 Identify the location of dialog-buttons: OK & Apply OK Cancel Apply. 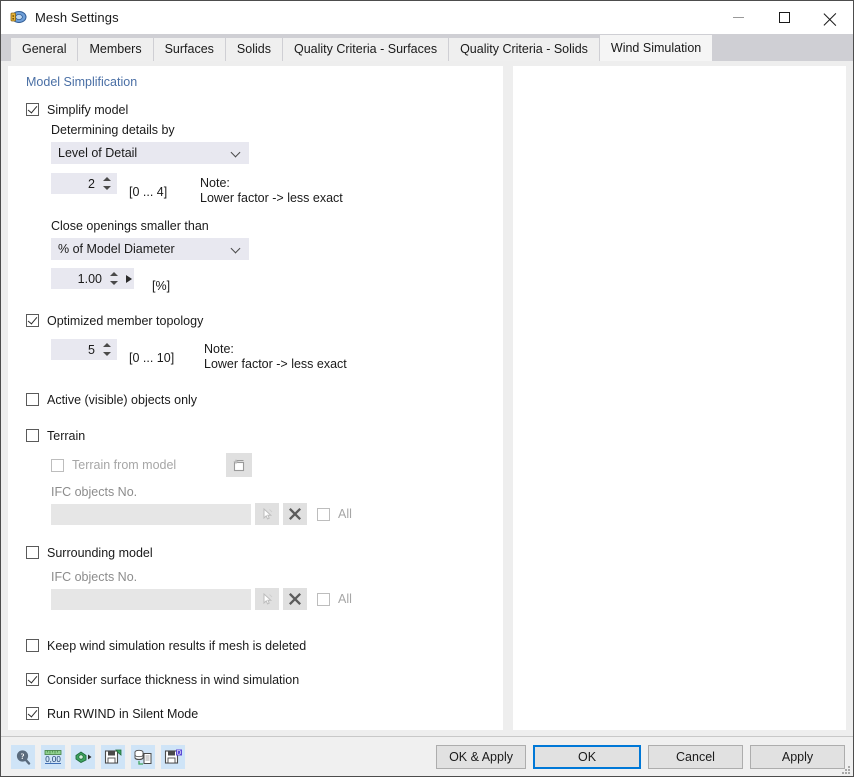
(640, 756).